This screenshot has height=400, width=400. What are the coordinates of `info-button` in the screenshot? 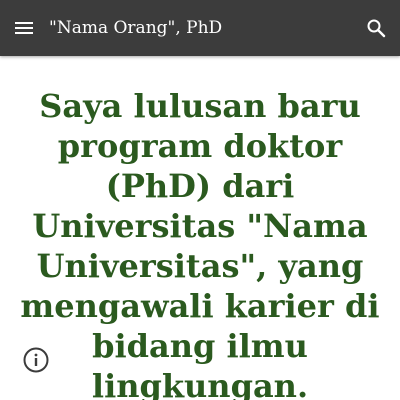 It's located at (36, 360).